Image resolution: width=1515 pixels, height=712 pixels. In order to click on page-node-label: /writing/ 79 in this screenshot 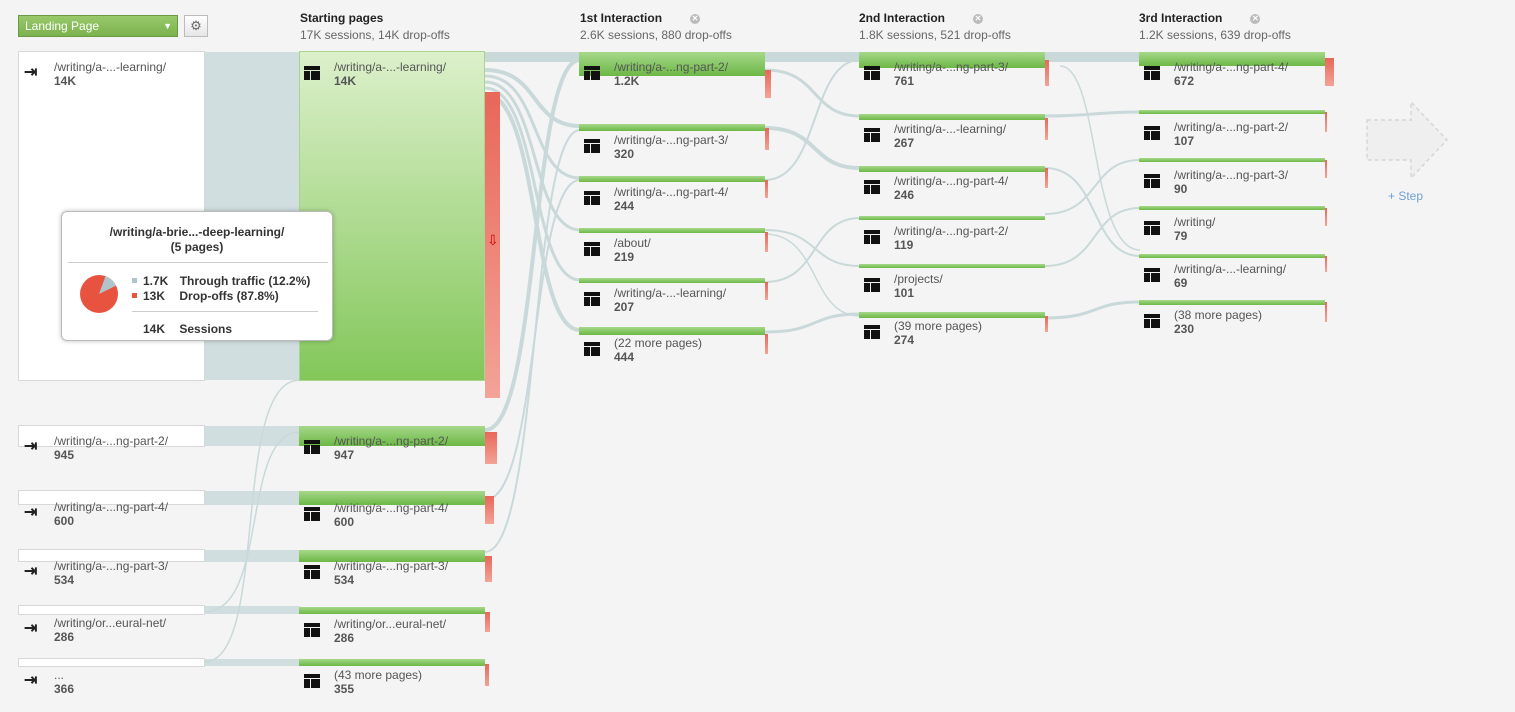, I will do `click(1179, 229)`.